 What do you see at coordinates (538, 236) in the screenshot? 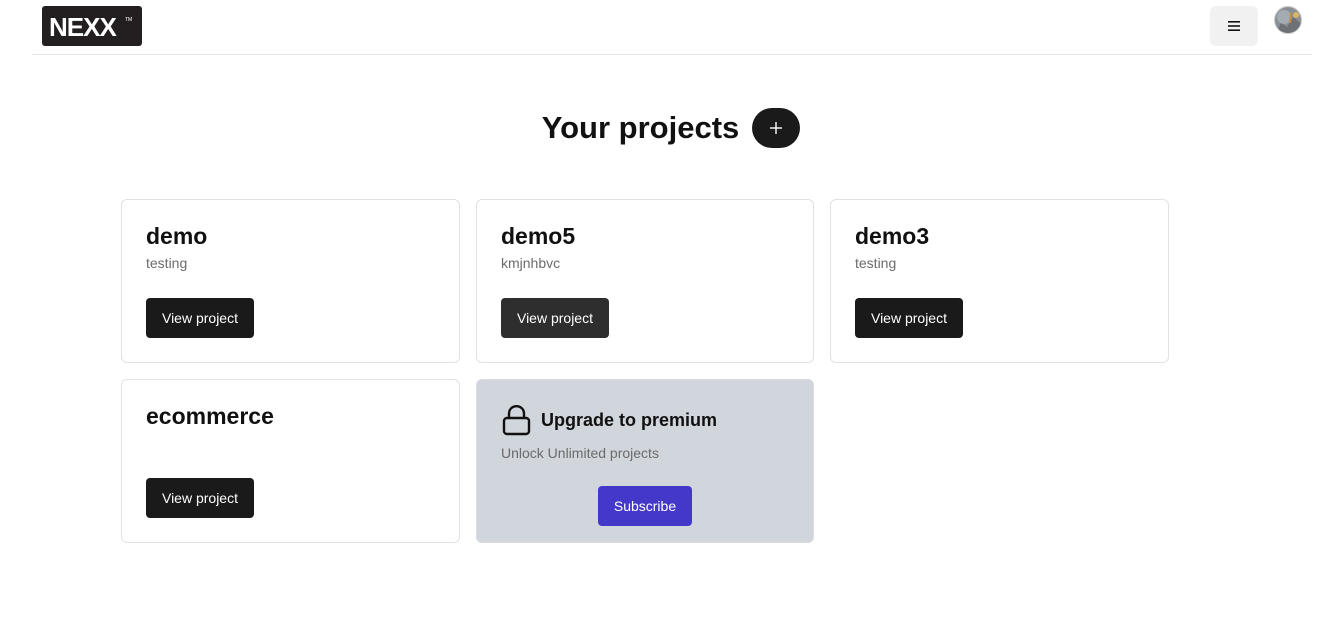
I see `project-name: demo5` at bounding box center [538, 236].